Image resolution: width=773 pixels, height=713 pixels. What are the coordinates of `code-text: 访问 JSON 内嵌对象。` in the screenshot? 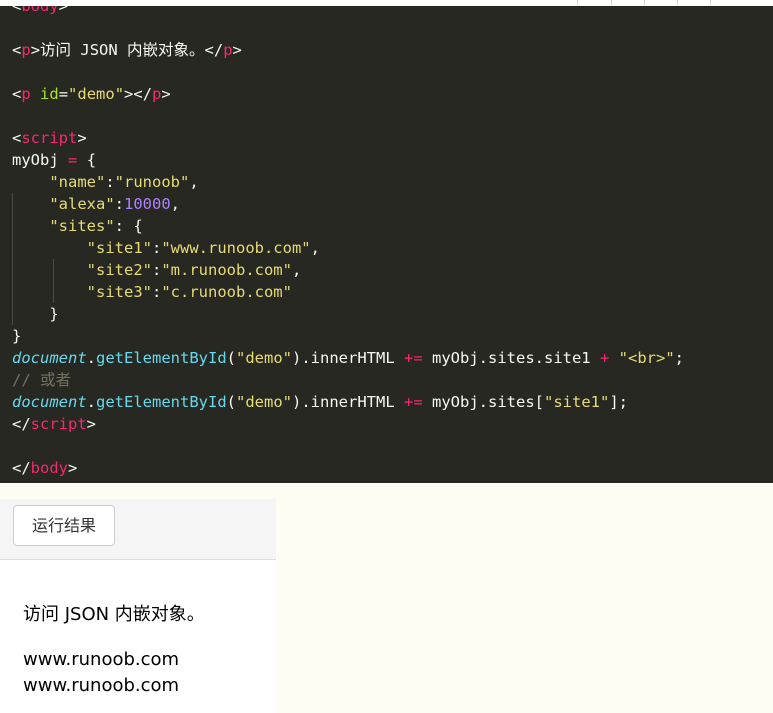 It's located at (122, 50).